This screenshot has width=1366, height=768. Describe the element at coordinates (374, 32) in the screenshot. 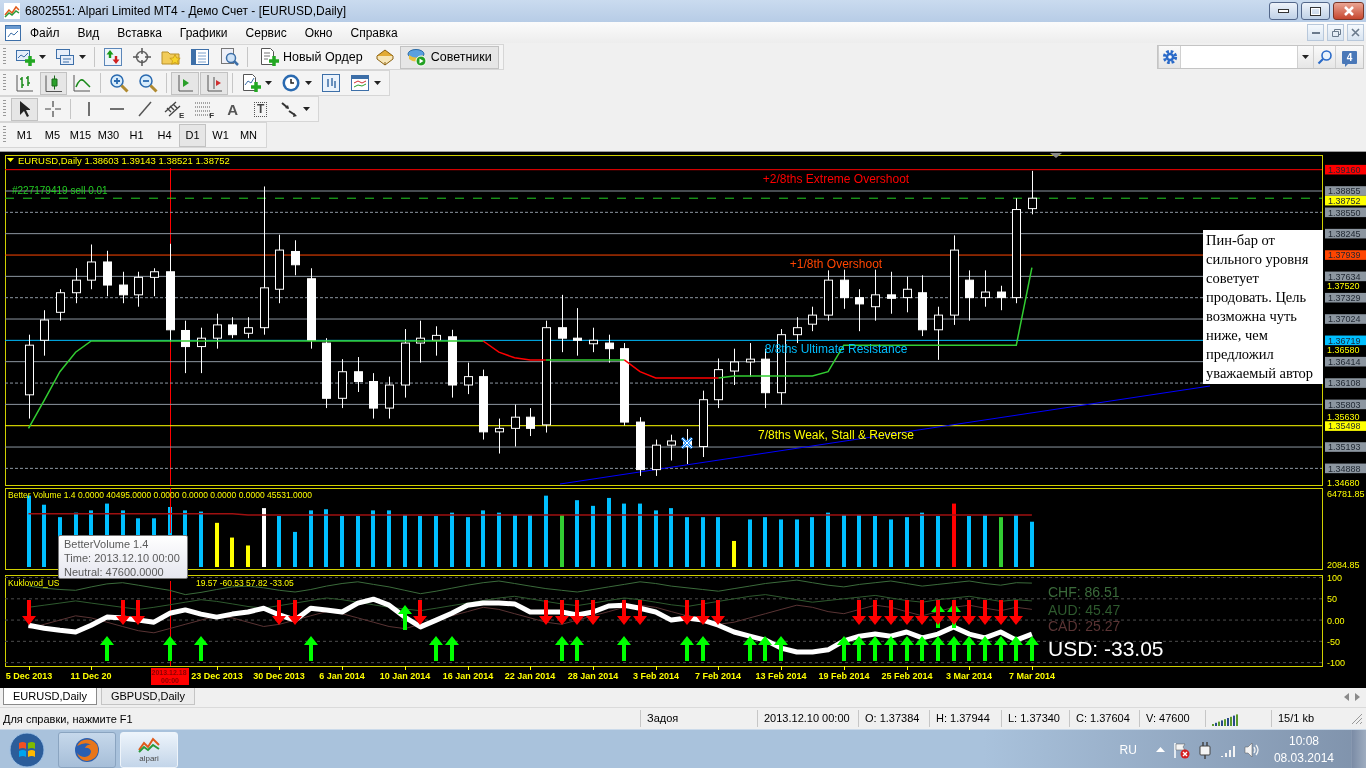

I see `menu-item: Справка` at that location.